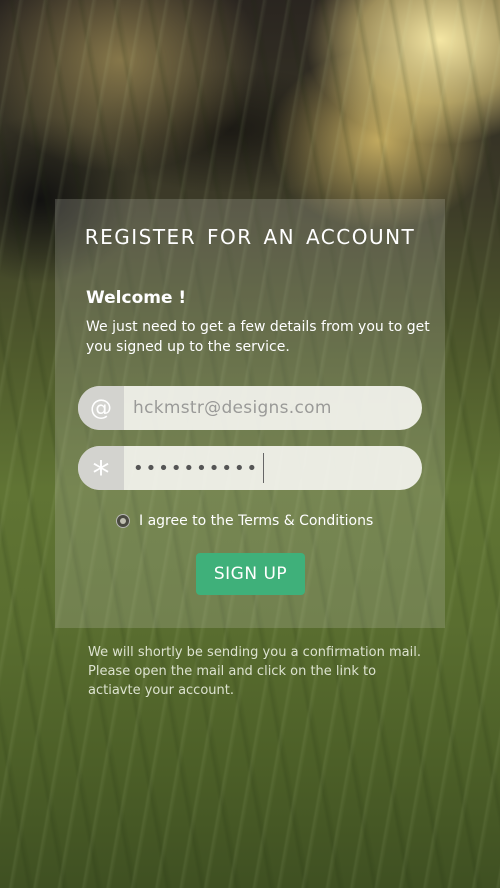 The width and height of the screenshot is (500, 888). I want to click on sign-up-button: SIGN UP, so click(250, 574).